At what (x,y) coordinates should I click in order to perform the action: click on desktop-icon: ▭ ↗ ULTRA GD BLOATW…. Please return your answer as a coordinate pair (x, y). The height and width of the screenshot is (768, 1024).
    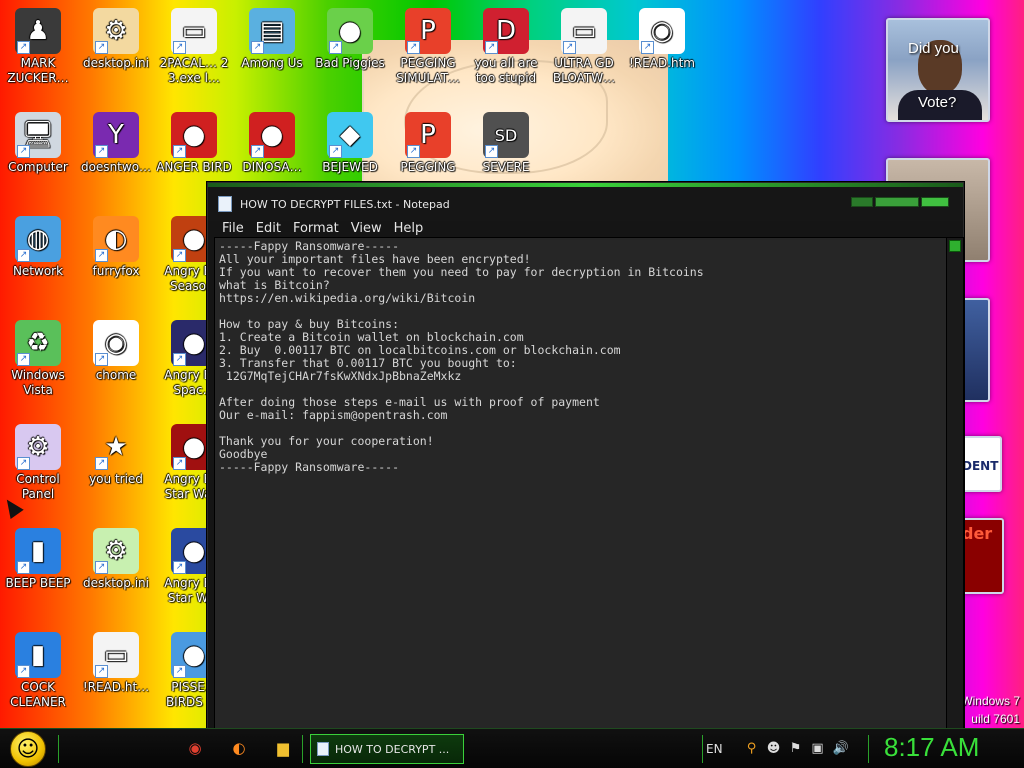
    Looking at the image, I should click on (584, 47).